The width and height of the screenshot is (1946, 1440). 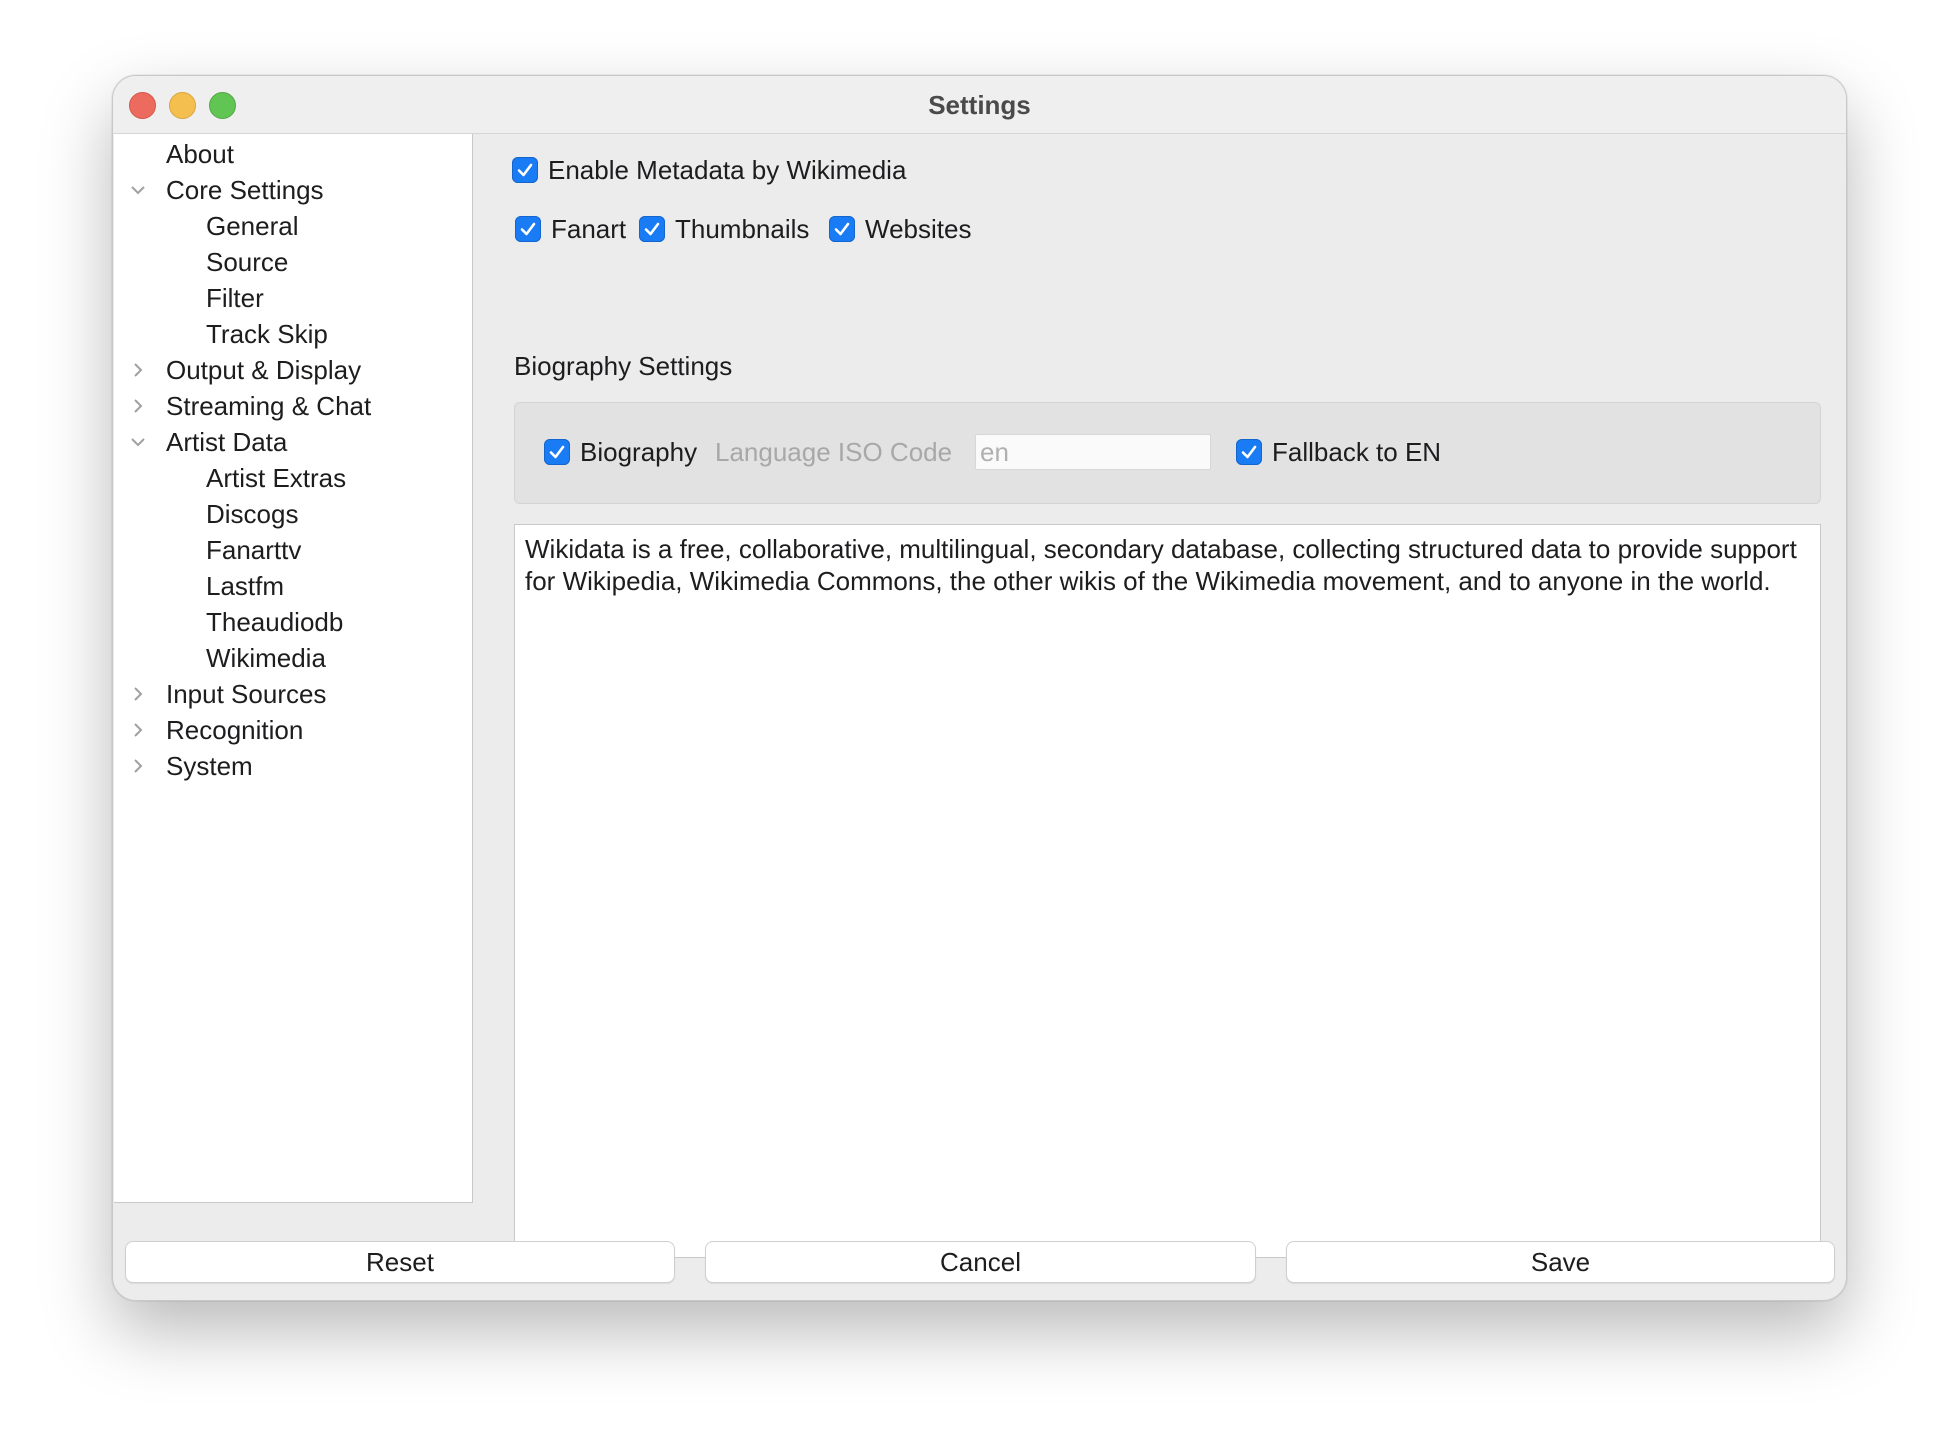 I want to click on tree-item-label: Input Sources, so click(x=246, y=694).